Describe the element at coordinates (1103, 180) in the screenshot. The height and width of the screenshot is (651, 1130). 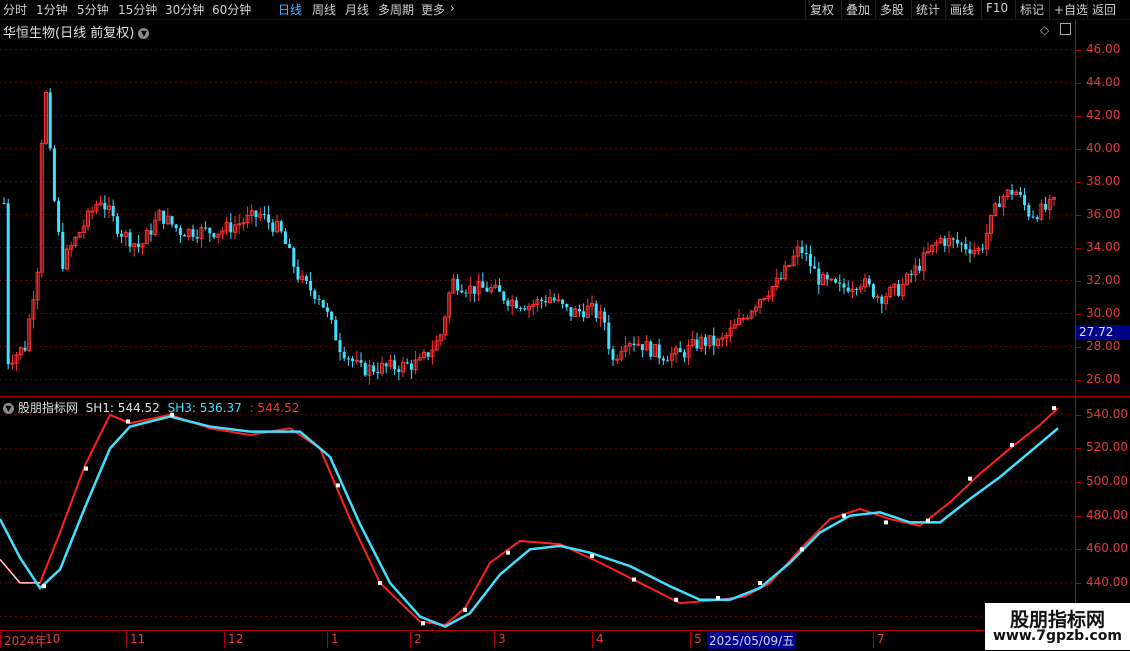
I see `y-tick-label: 38.00` at that location.